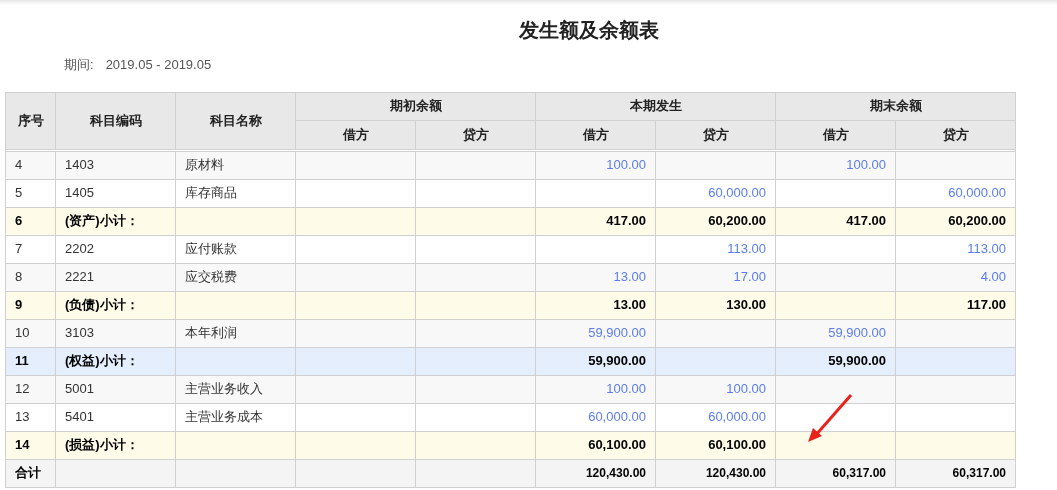 The image size is (1057, 490). What do you see at coordinates (510, 221) in the screenshot?
I see `table-row: 6 (资产)小计： 417.00 60,200.00 417.00 60,200.00` at bounding box center [510, 221].